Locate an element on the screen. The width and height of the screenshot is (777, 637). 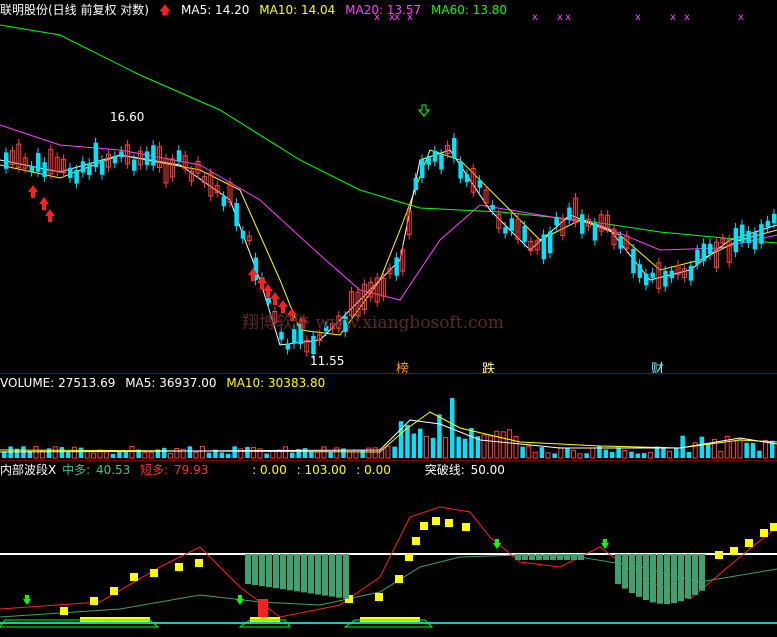
buy-arrow-icon is located at coordinates (275, 298).